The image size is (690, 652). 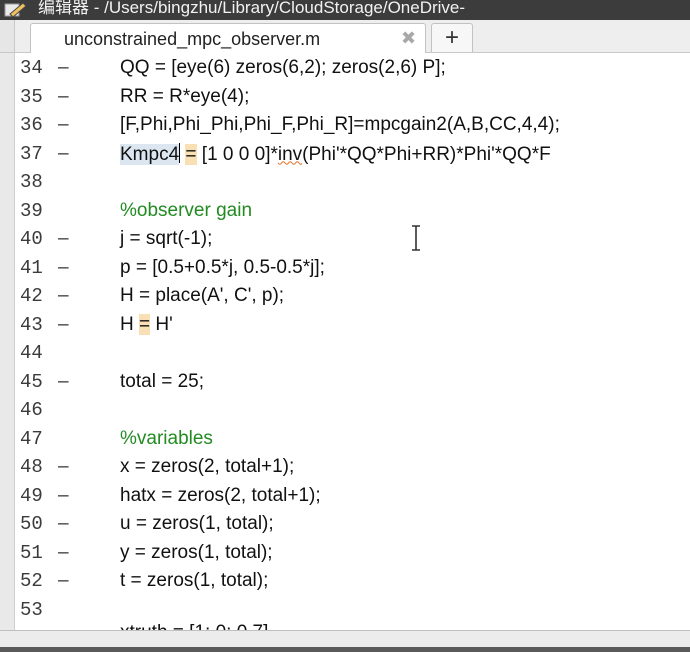 What do you see at coordinates (31, 96) in the screenshot?
I see `line-number: 35` at bounding box center [31, 96].